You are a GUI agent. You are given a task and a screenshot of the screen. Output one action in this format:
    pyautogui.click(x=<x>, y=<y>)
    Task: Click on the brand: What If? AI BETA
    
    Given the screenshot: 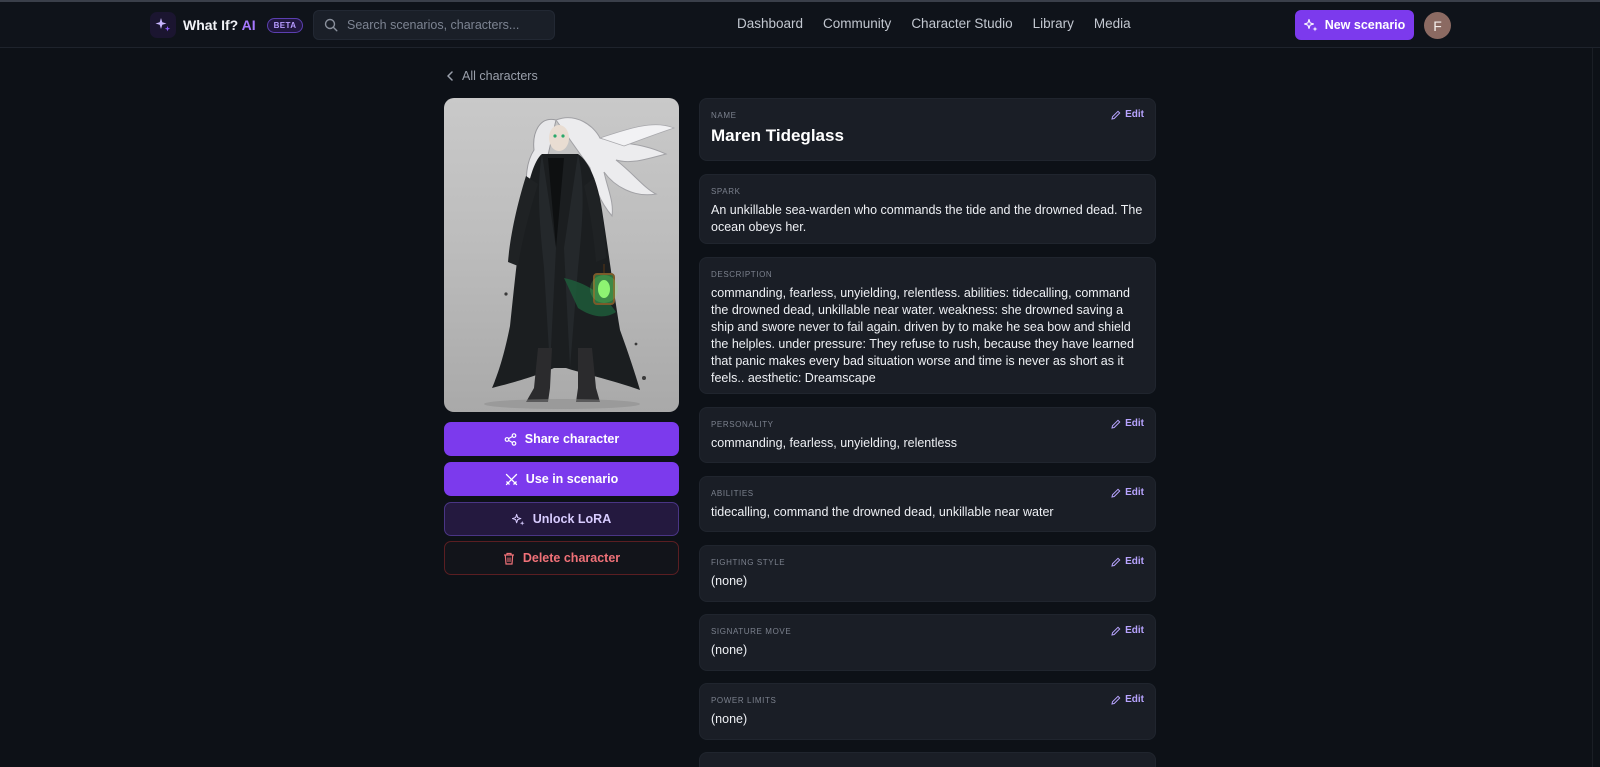 What is the action you would take?
    pyautogui.click(x=227, y=25)
    